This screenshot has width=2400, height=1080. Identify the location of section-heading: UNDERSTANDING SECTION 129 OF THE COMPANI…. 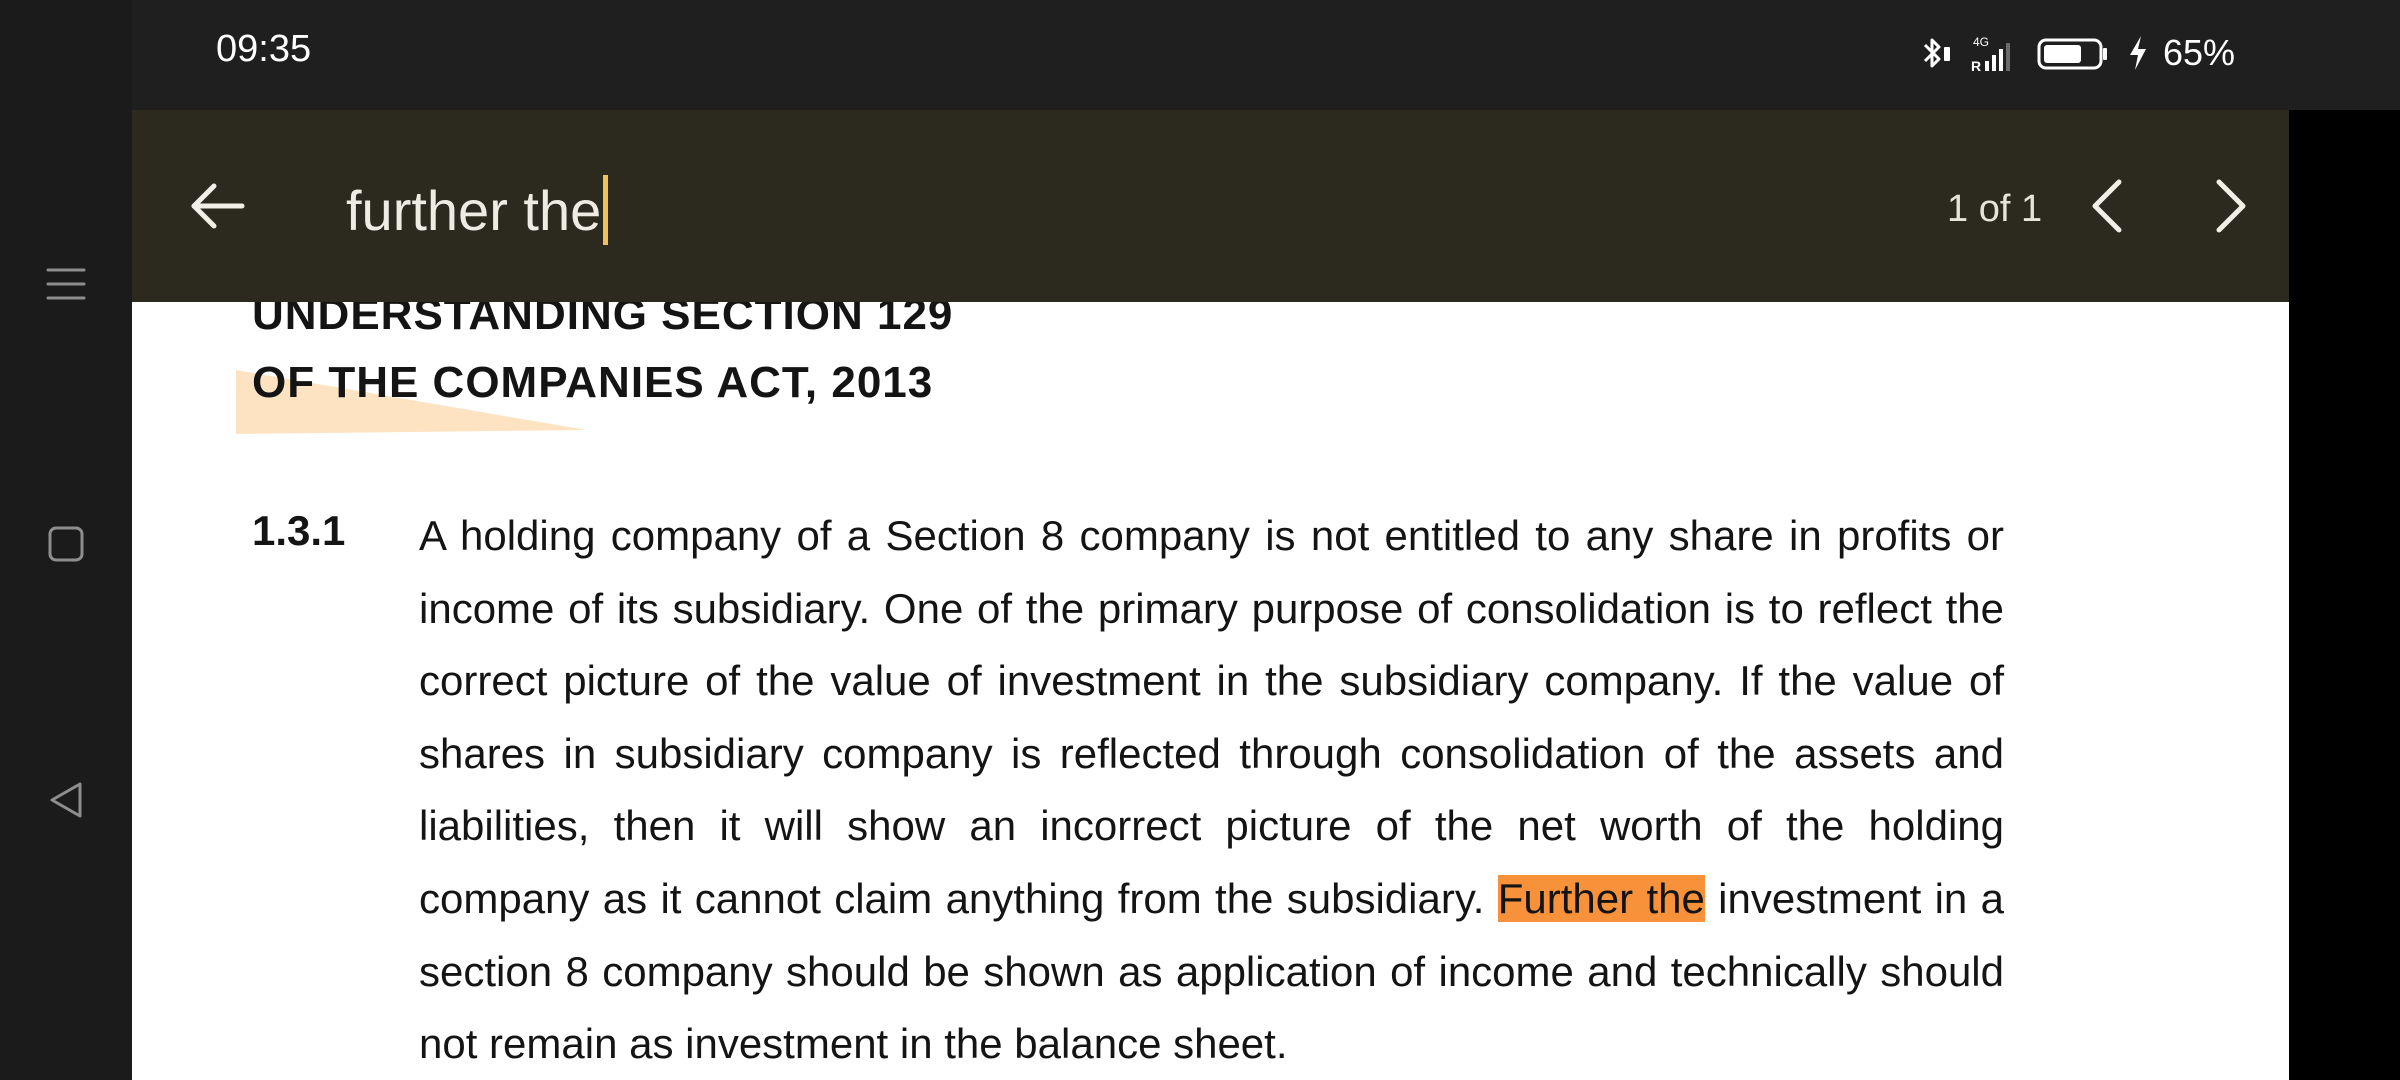
(1210, 372).